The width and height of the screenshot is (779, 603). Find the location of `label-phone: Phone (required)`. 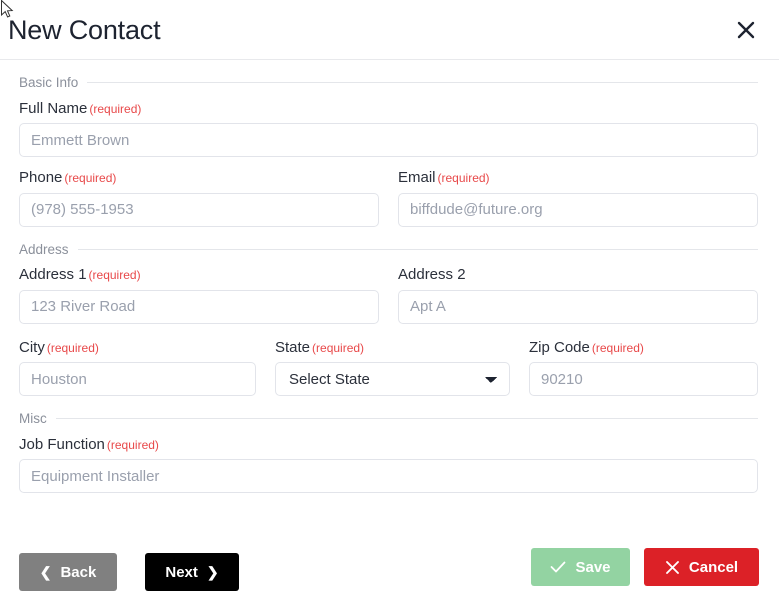

label-phone: Phone (required) is located at coordinates (68, 177).